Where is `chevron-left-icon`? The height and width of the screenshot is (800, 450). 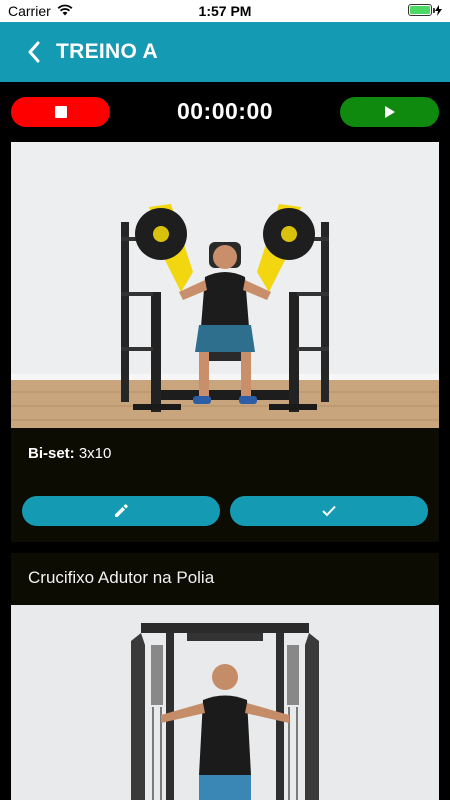
chevron-left-icon is located at coordinates (34, 52).